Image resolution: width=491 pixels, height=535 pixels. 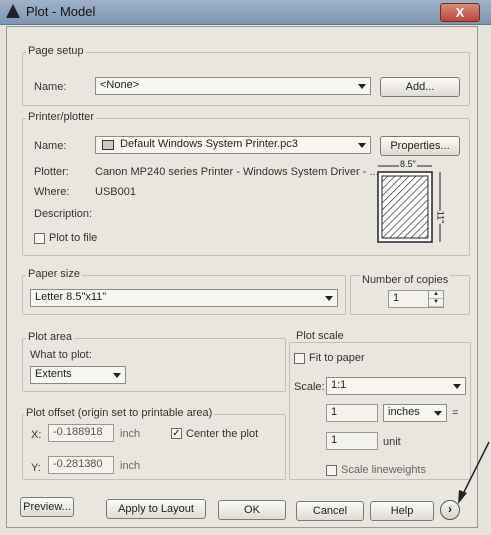 I want to click on scale-label: Scale:, so click(x=309, y=387).